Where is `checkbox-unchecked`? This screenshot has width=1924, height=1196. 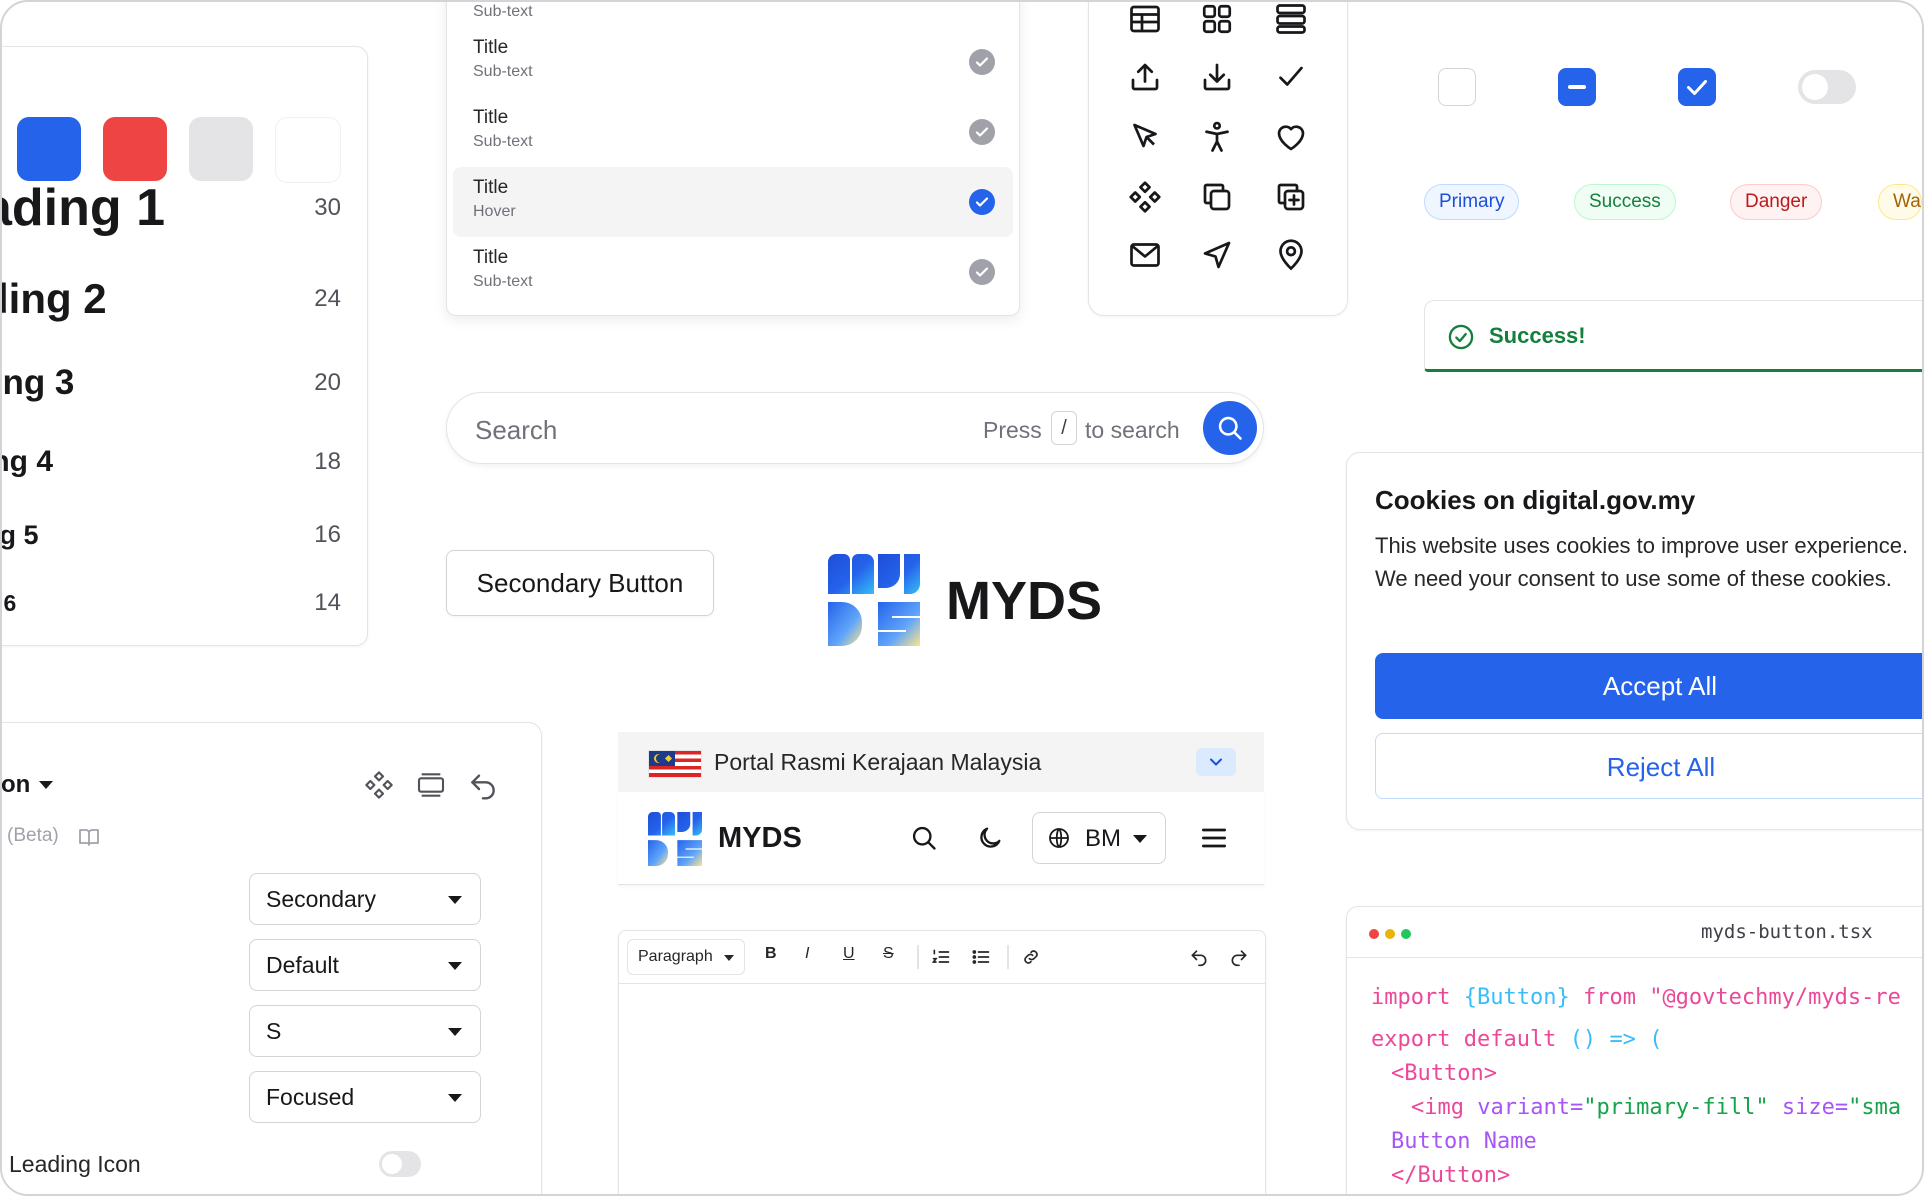
checkbox-unchecked is located at coordinates (1457, 87).